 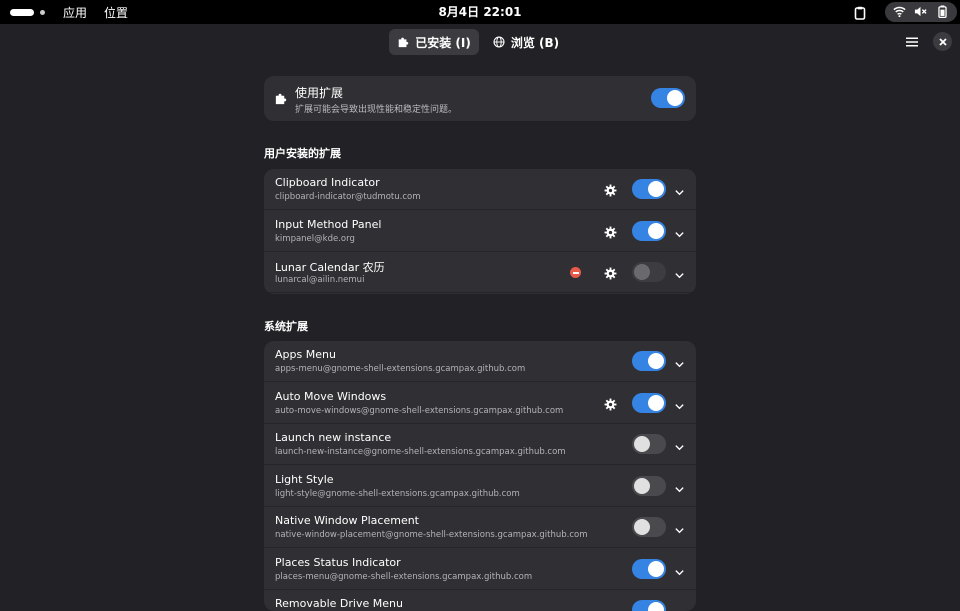 What do you see at coordinates (302, 153) in the screenshot?
I see `user-extensions-heading: 用户安装的扩展` at bounding box center [302, 153].